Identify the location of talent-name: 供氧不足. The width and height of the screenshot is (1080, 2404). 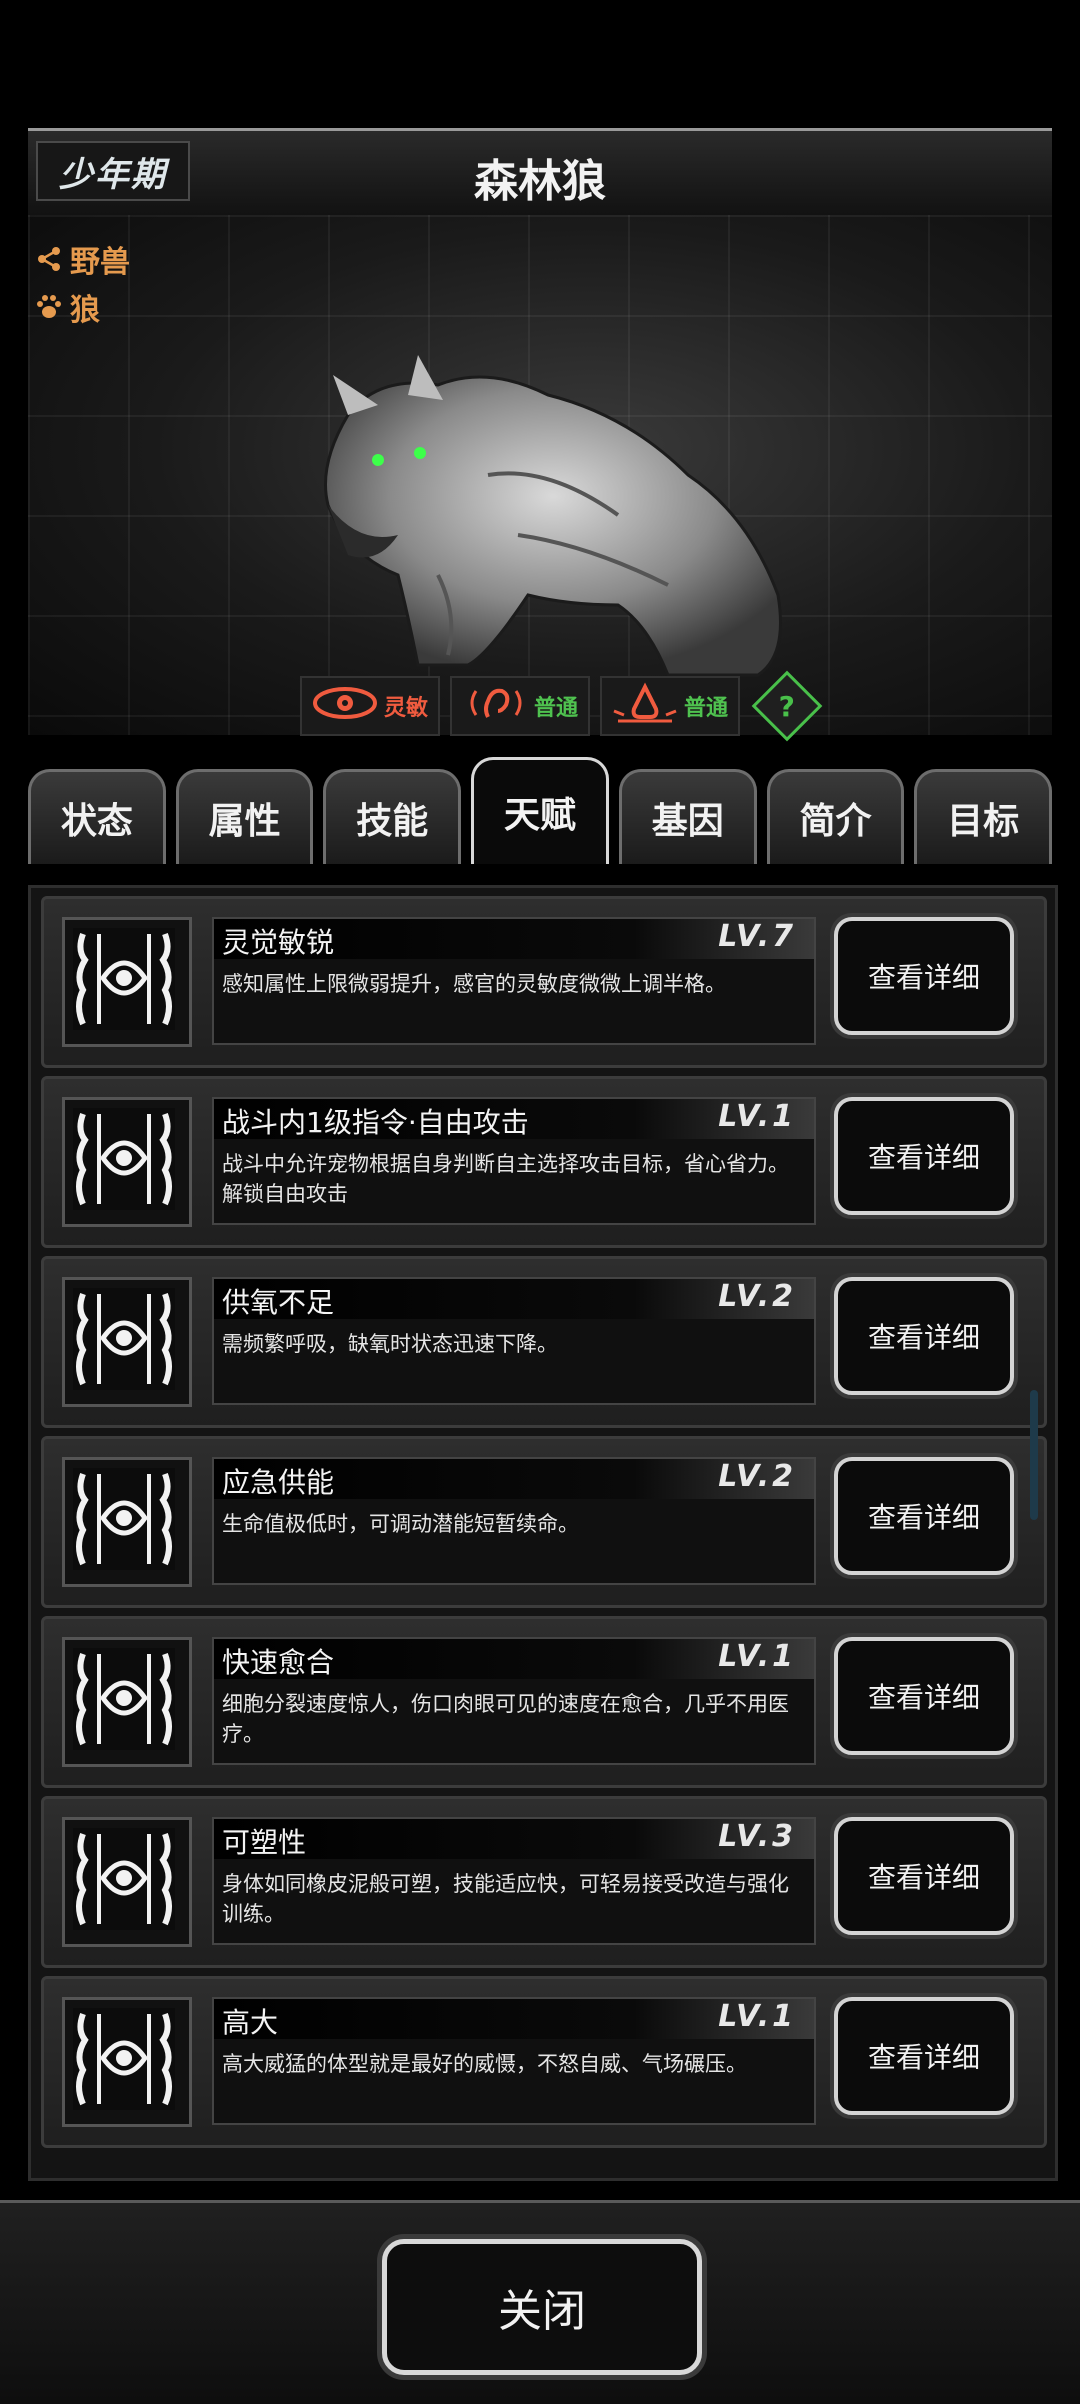
(278, 1302).